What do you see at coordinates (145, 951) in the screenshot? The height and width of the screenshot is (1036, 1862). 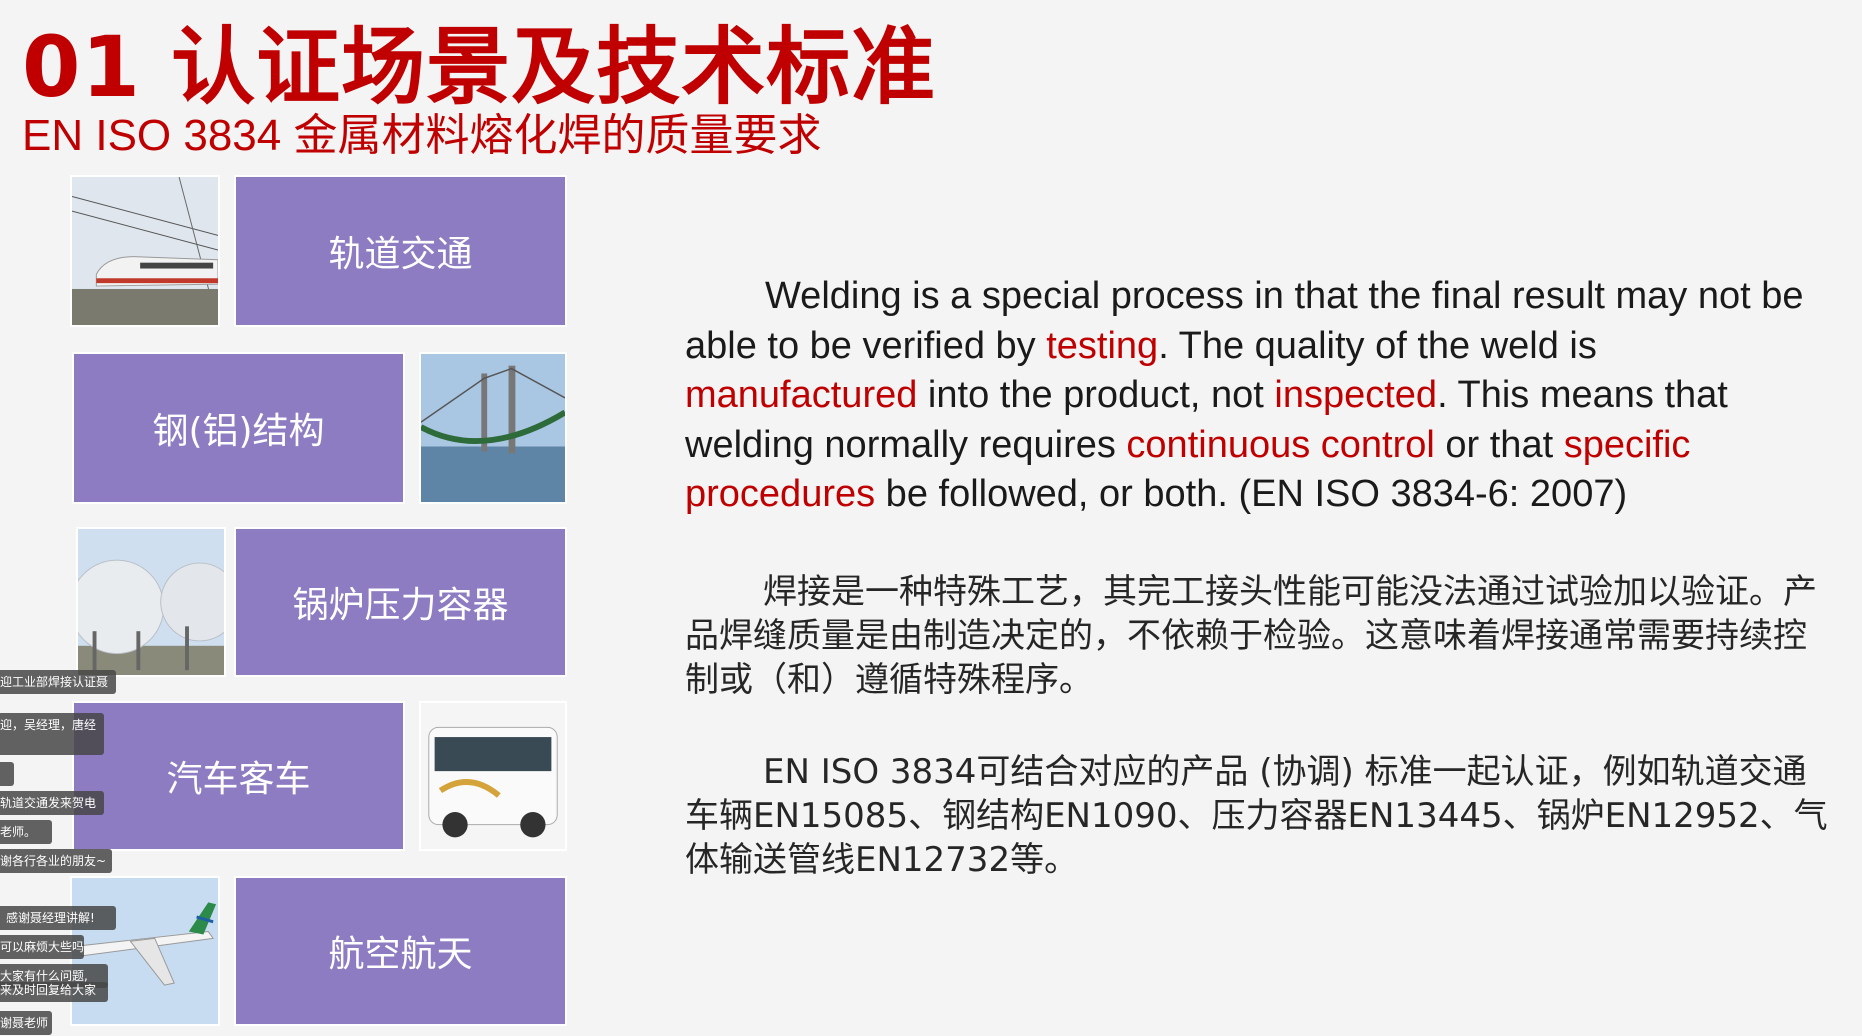 I see `airliner-photo` at bounding box center [145, 951].